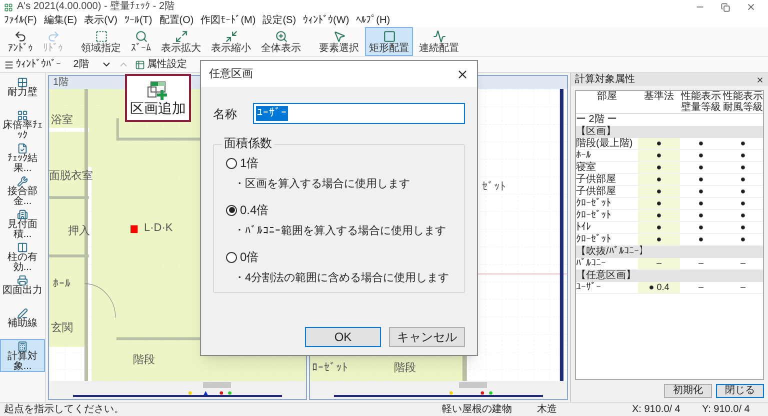 The width and height of the screenshot is (768, 416). I want to click on status-message: 起点を指示してください。, so click(64, 409).